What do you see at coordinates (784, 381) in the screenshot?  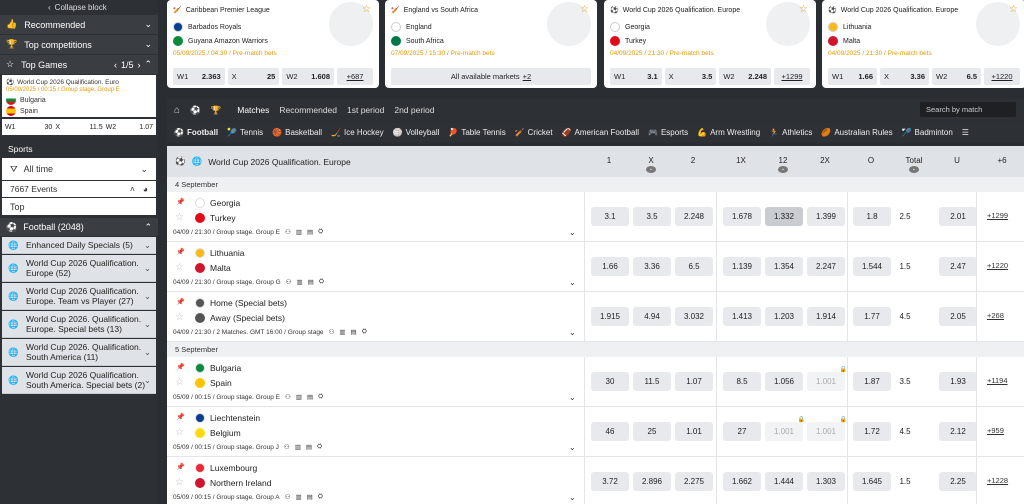 I see `odd-cell: 1.056` at bounding box center [784, 381].